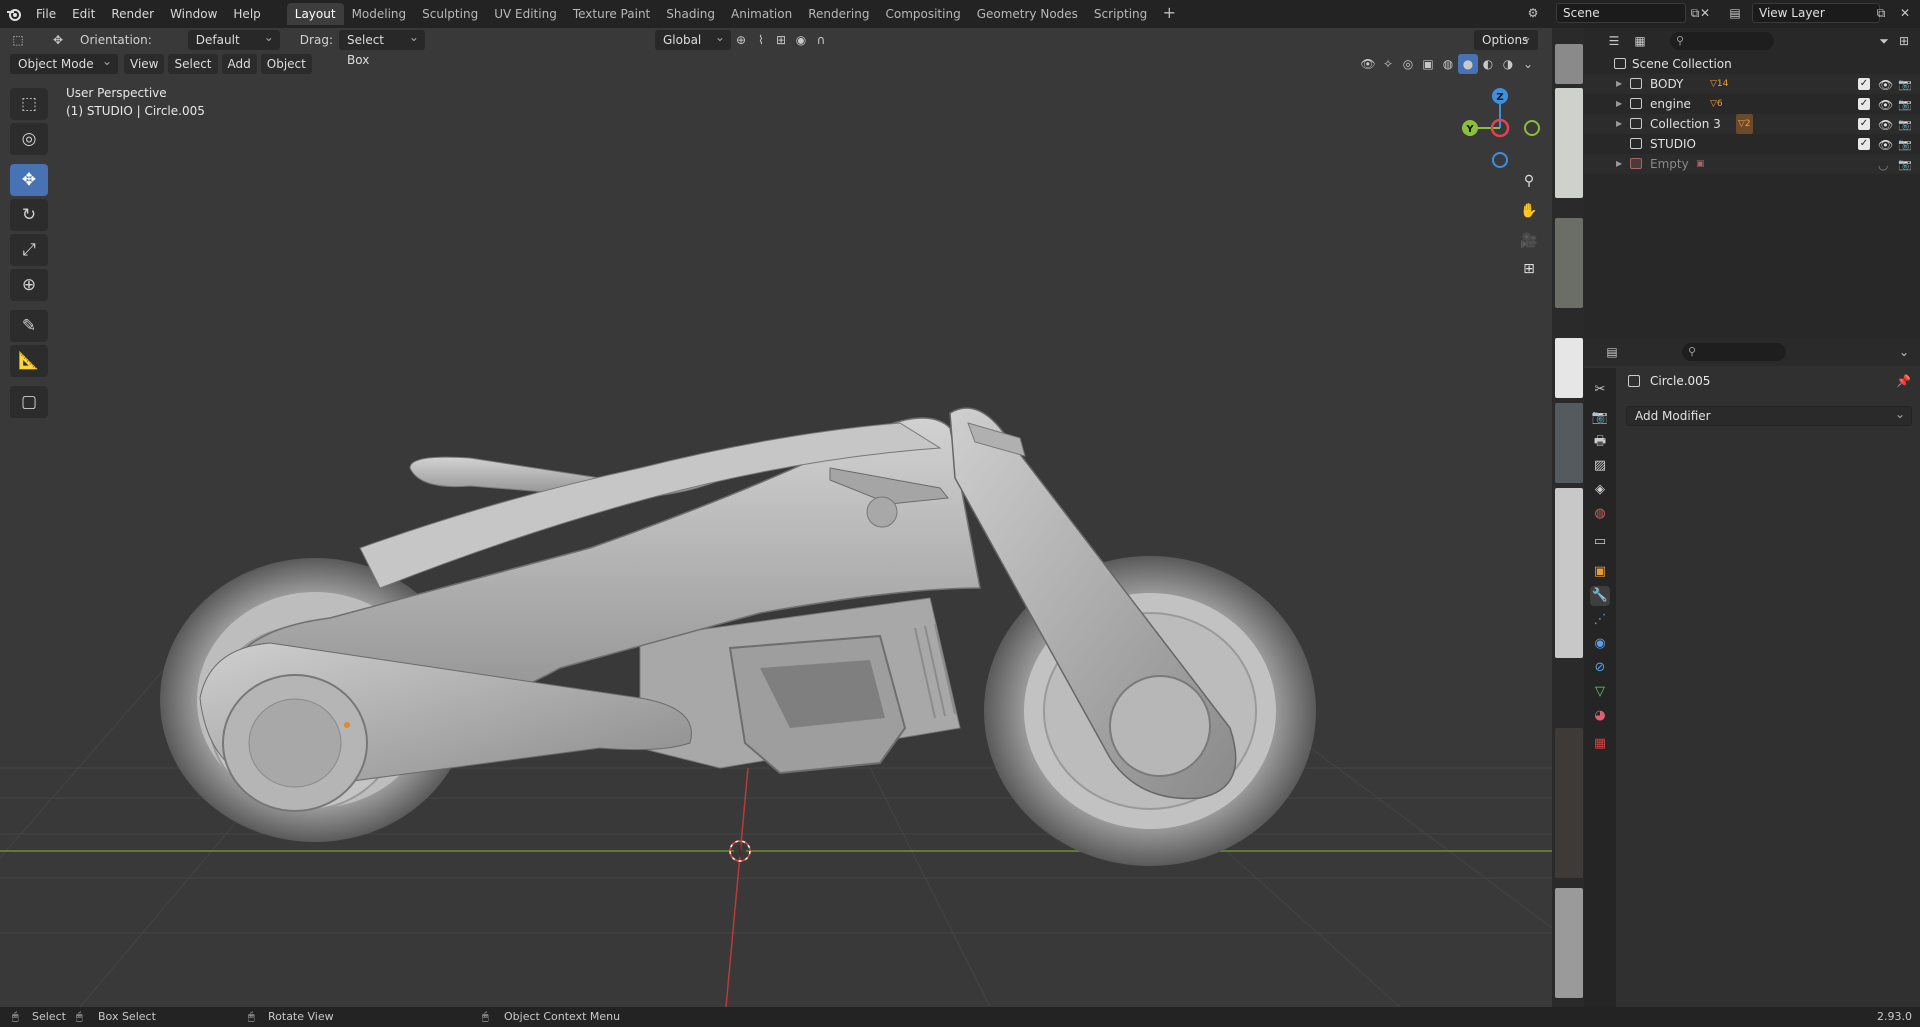 This screenshot has height=1027, width=1920. What do you see at coordinates (1612, 352) in the screenshot?
I see `properties-editor-icon: ▤` at bounding box center [1612, 352].